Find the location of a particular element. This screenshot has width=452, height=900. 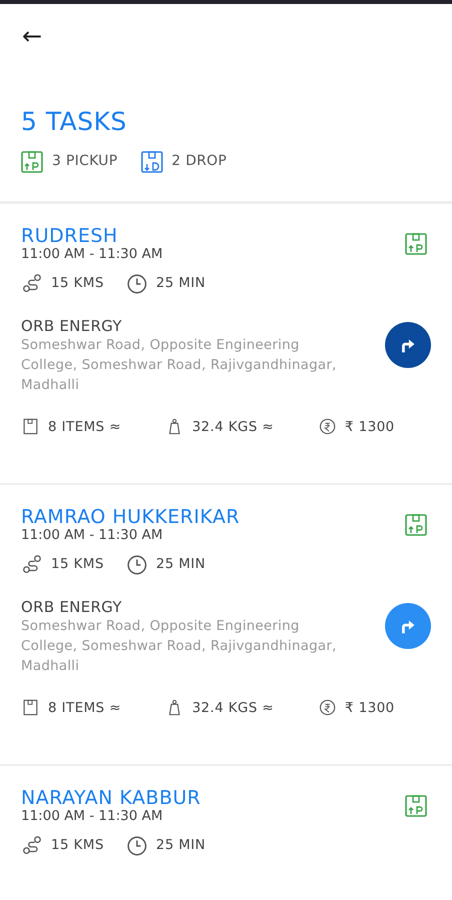

customer-name: NARAYAN KABBUR is located at coordinates (111, 798).